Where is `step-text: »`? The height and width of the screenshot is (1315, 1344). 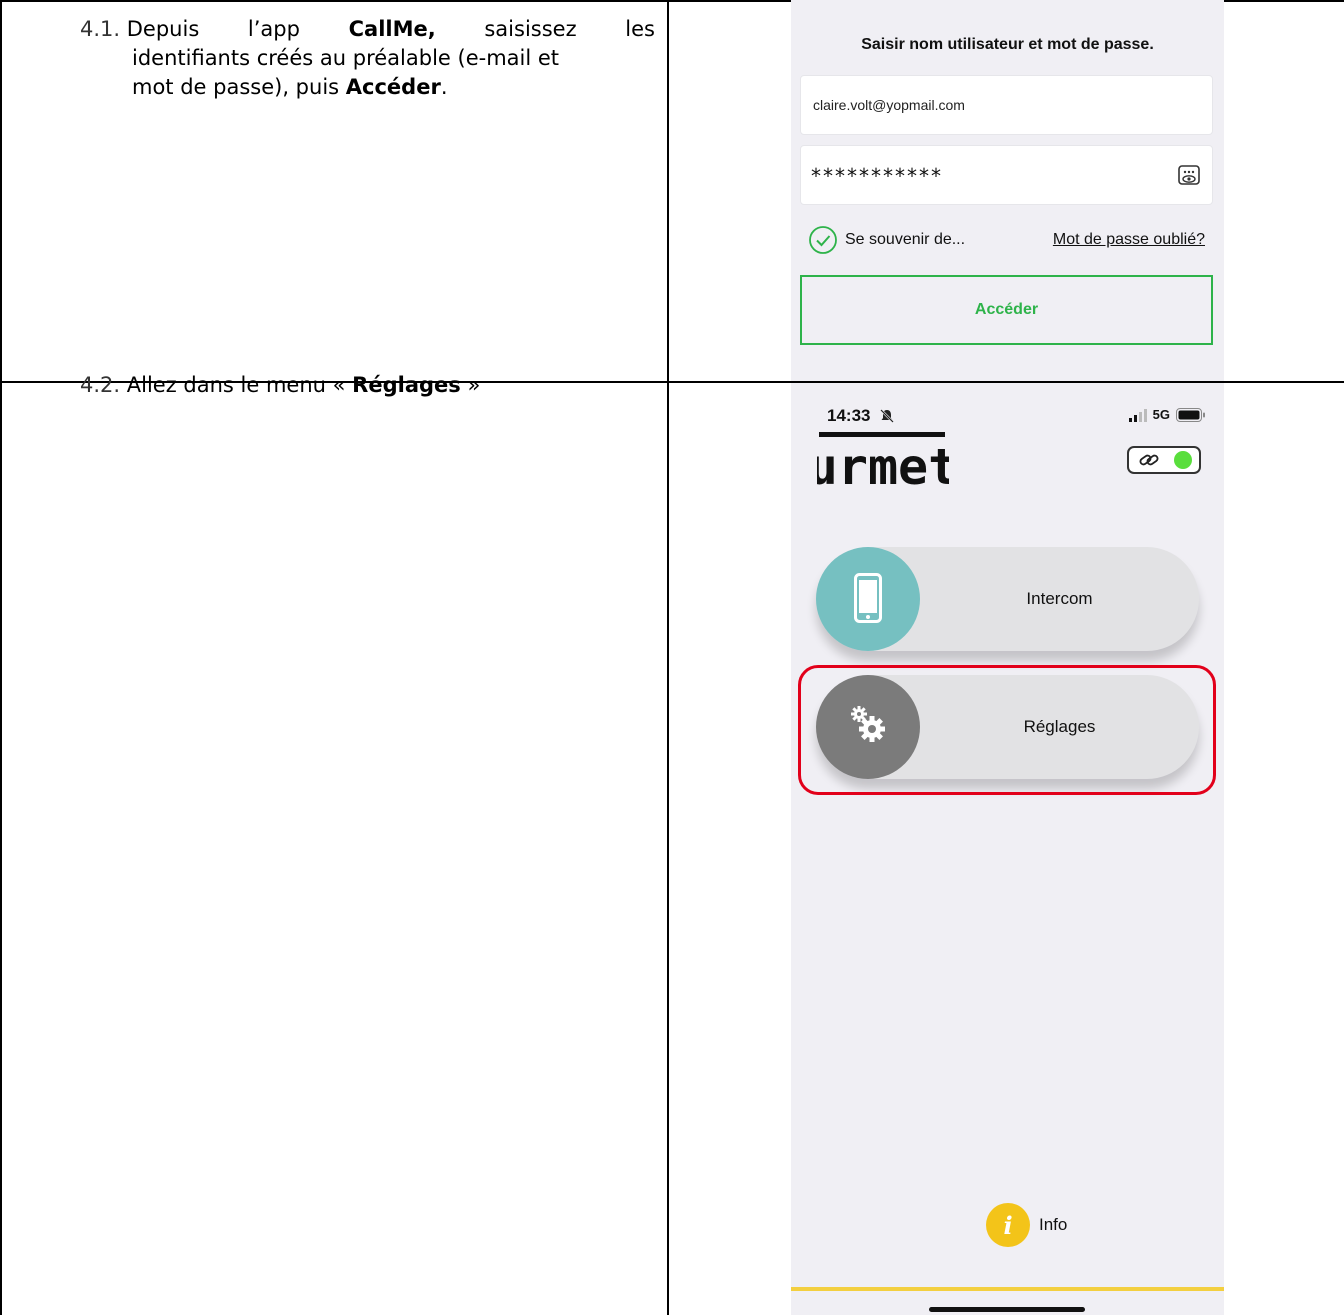
step-text: » is located at coordinates (470, 385).